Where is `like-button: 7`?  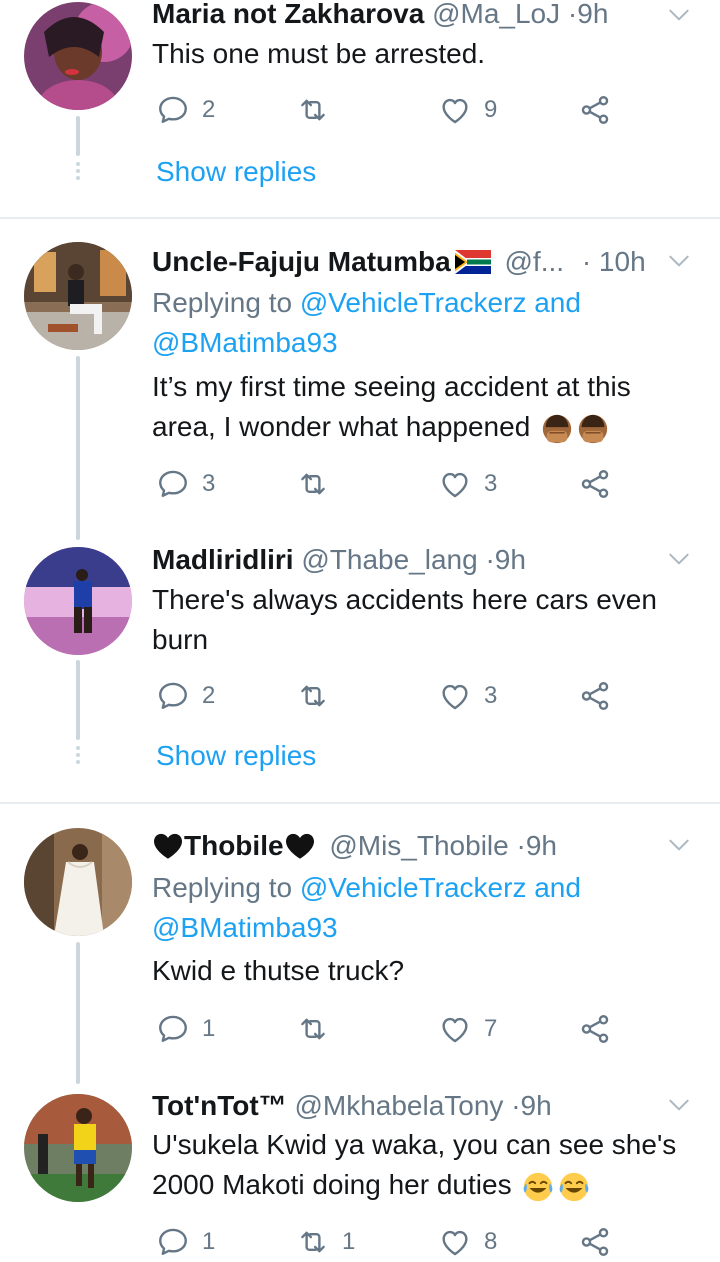
like-button: 7 is located at coordinates (467, 1029).